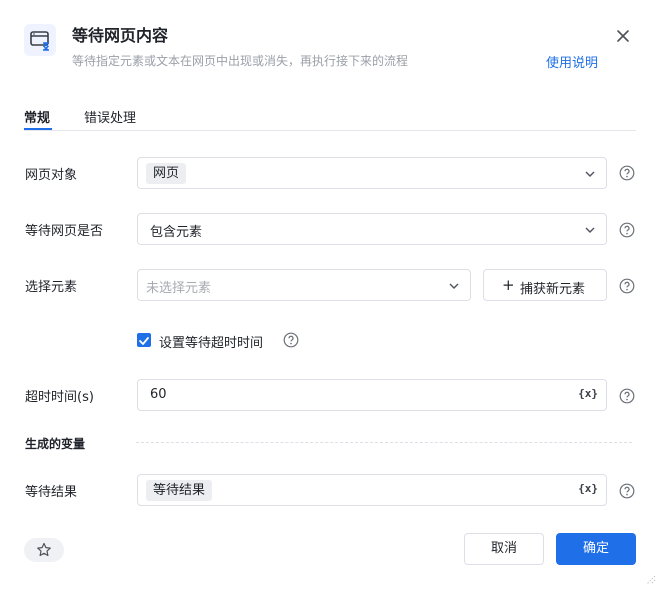 The width and height of the screenshot is (660, 589). Describe the element at coordinates (176, 232) in the screenshot. I see `wait-mode-value: 包含元素` at that location.